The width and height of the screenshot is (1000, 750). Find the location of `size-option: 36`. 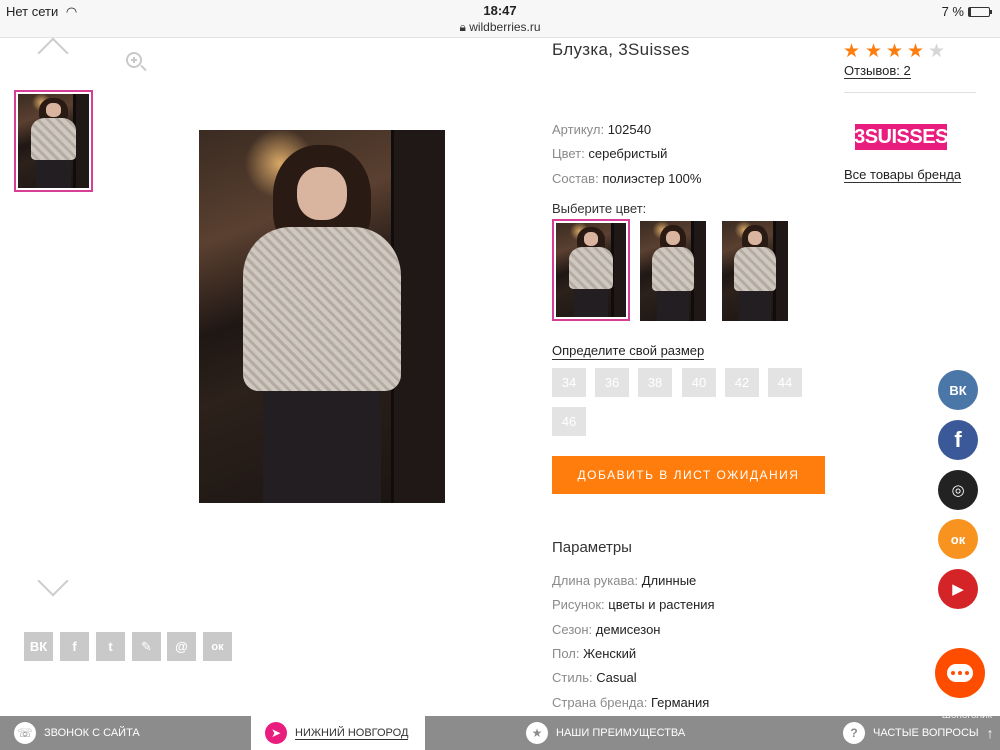

size-option: 36 is located at coordinates (612, 382).